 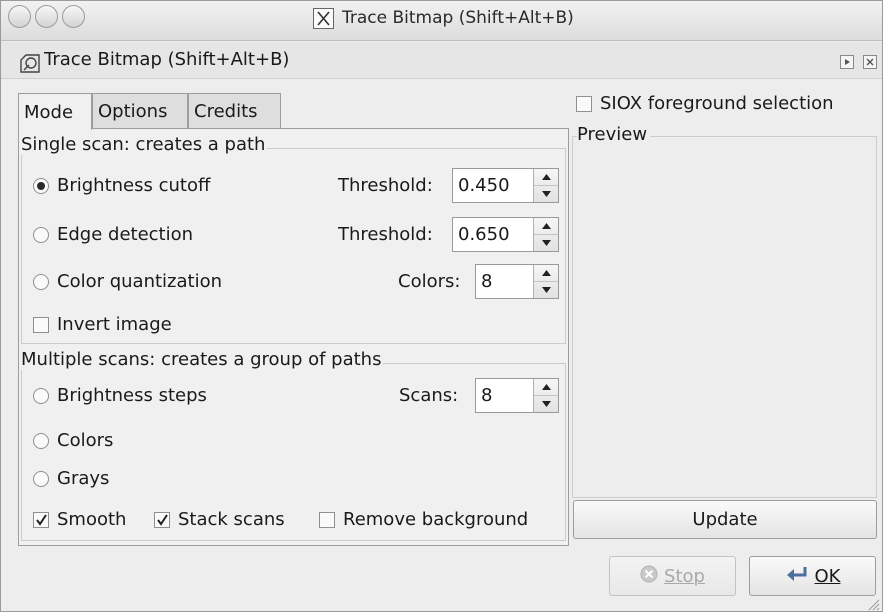 What do you see at coordinates (847, 62) in the screenshot?
I see `dock-iconify-icon` at bounding box center [847, 62].